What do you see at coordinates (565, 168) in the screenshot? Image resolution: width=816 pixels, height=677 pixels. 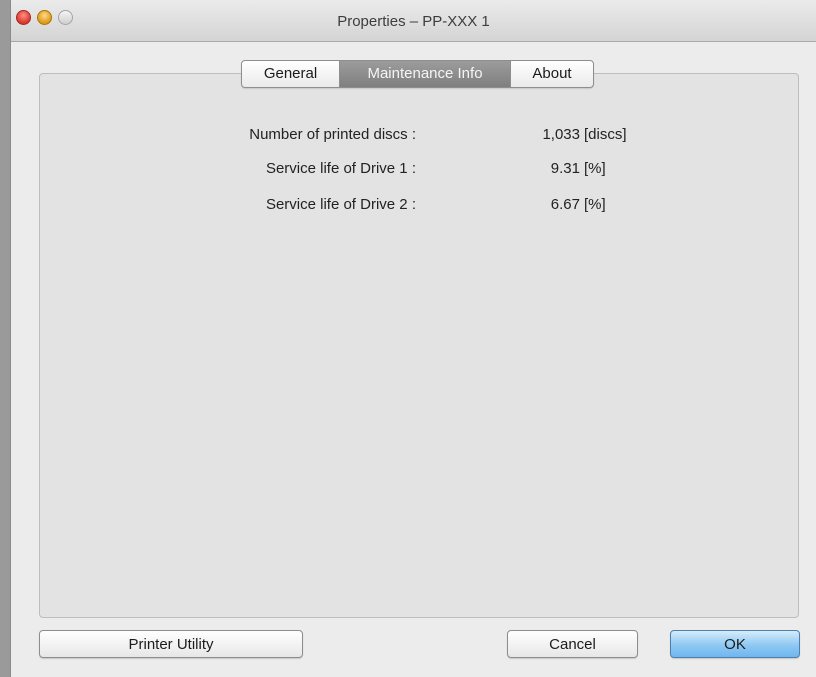 I see `drive1-service-life-value: 9.31` at bounding box center [565, 168].